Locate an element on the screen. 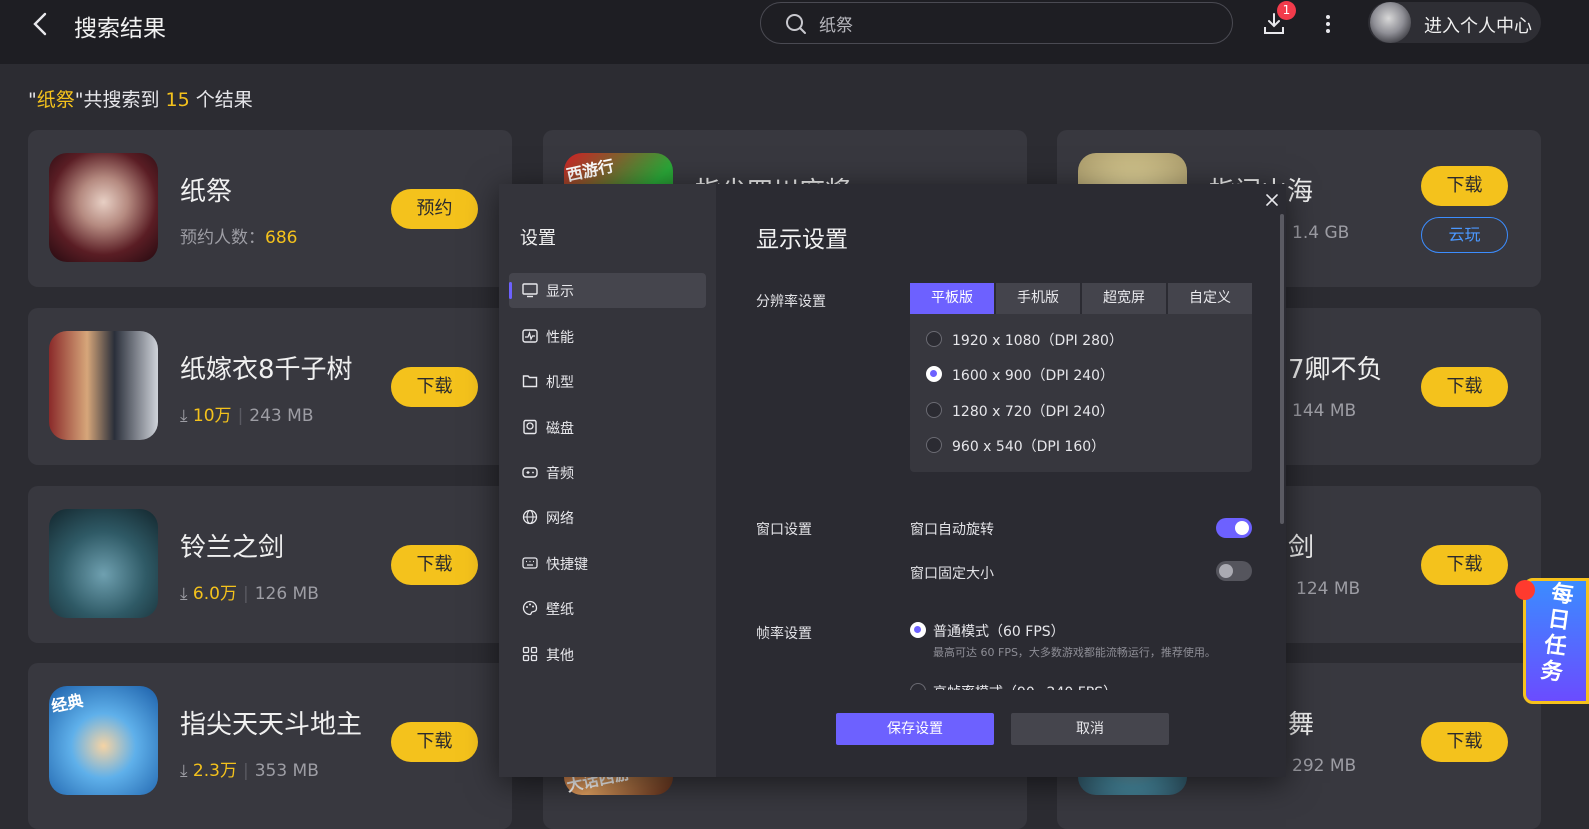  fps-settings-label: 帧率设置 is located at coordinates (784, 634).